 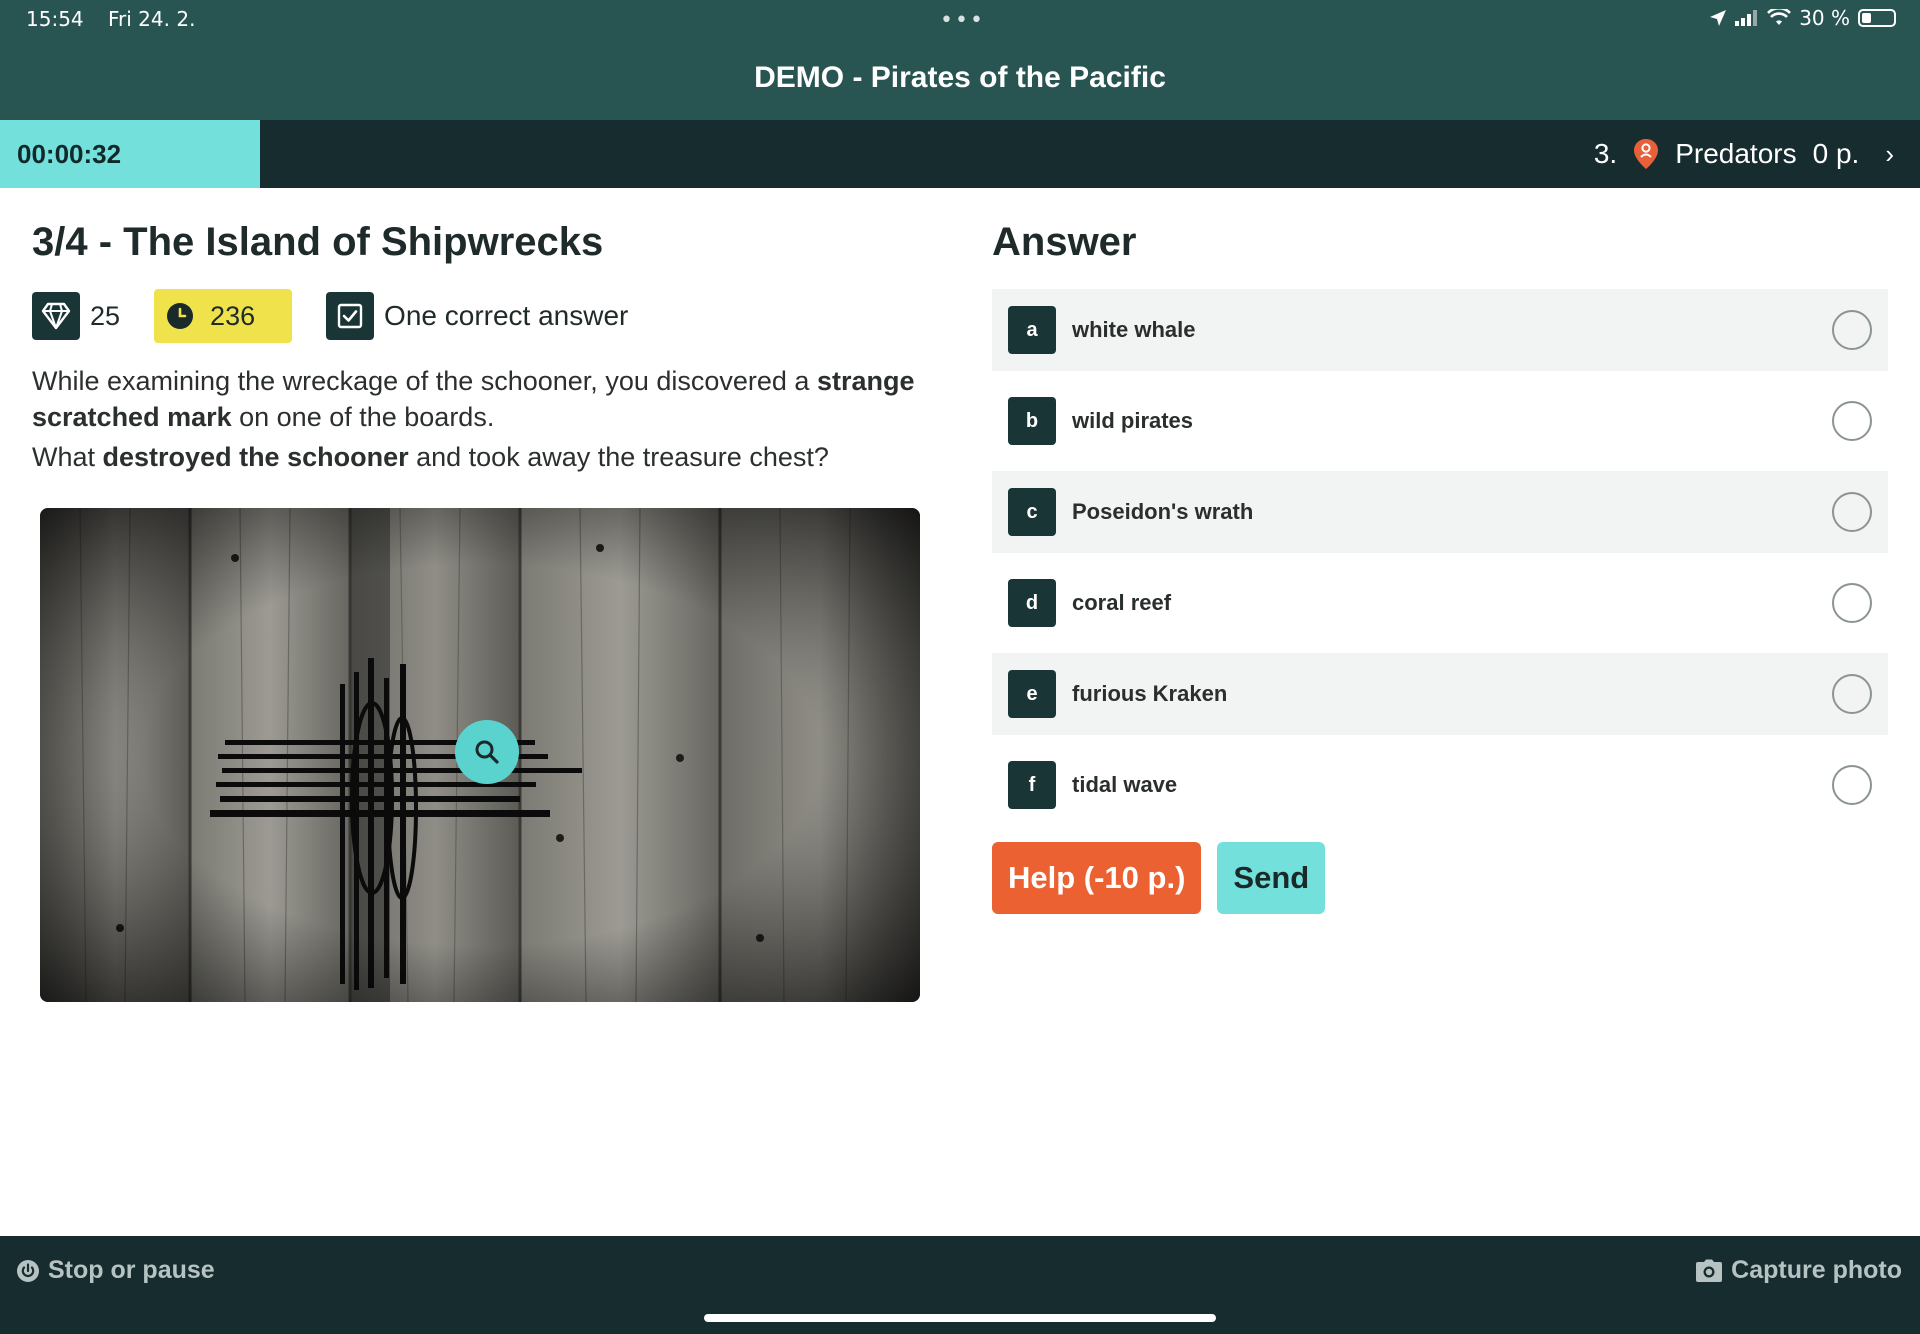 I want to click on status-bar-left: 15:54 Fri 24. 2., so click(x=110, y=19).